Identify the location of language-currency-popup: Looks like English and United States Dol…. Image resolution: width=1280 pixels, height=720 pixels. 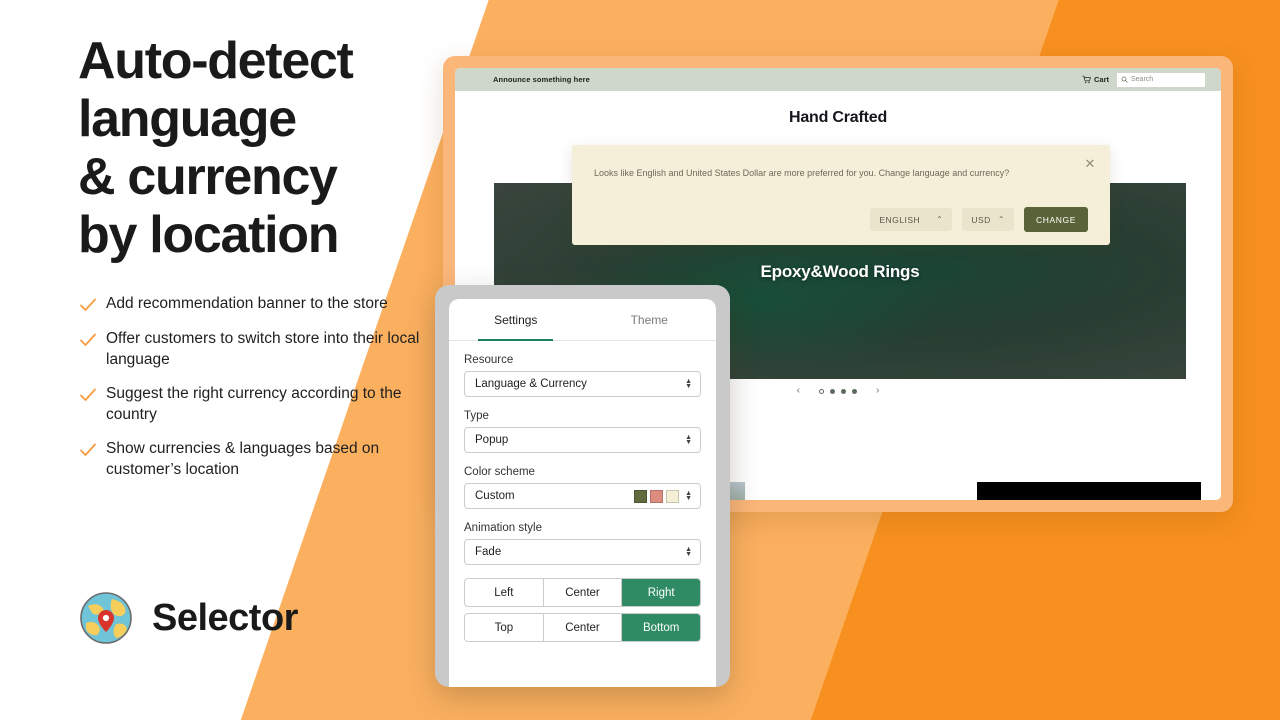
(841, 195).